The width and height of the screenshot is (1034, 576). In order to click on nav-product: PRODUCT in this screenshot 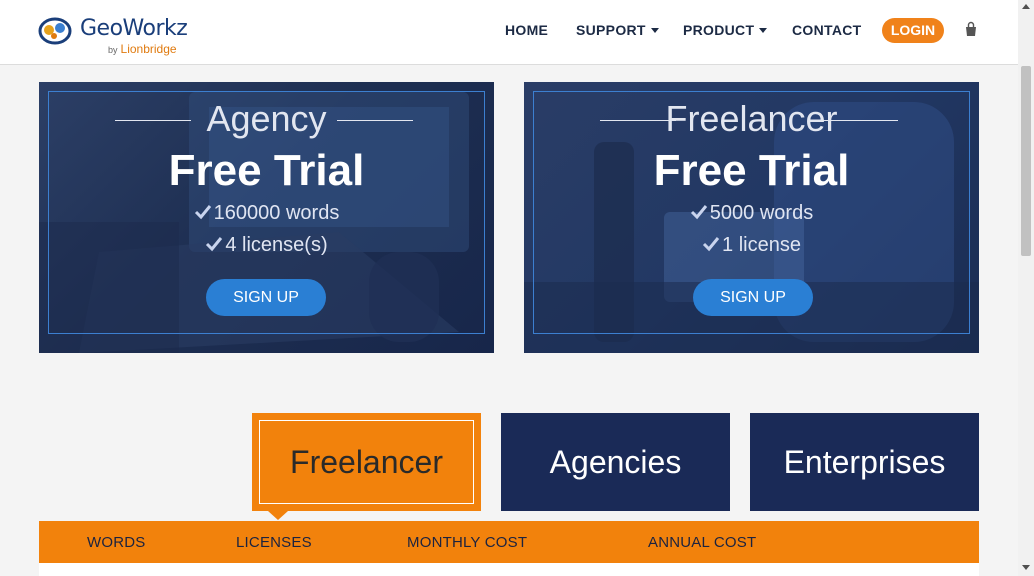, I will do `click(725, 30)`.